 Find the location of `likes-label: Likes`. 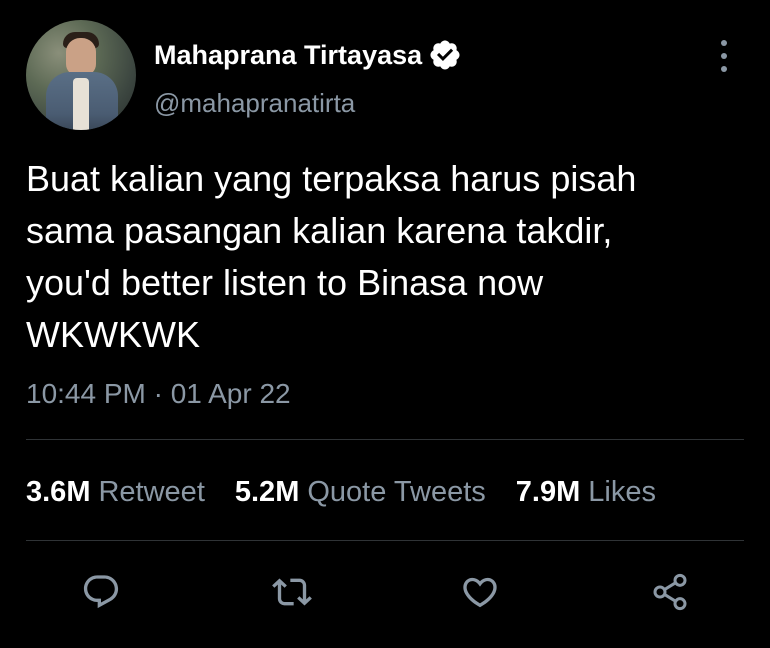

likes-label: Likes is located at coordinates (622, 491).